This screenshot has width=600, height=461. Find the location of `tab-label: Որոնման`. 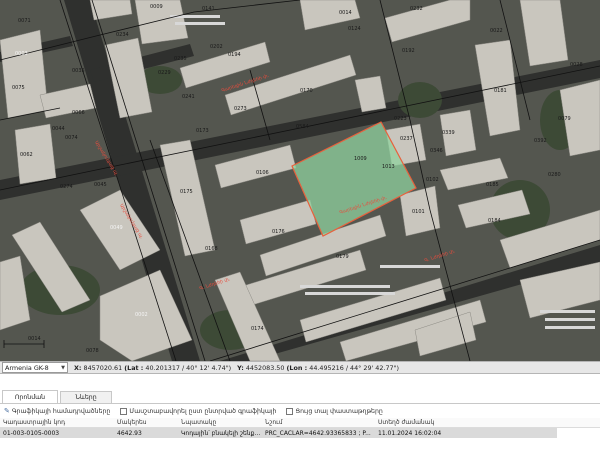

tab-label: Որոնման is located at coordinates (30, 397).